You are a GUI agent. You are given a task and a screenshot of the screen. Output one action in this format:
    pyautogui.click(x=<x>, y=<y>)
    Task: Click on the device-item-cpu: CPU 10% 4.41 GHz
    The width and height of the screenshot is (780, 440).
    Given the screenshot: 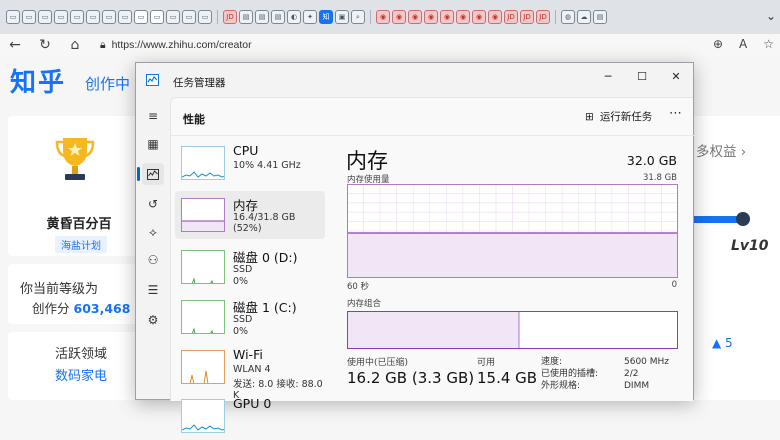 What is the action you would take?
    pyautogui.click(x=250, y=163)
    